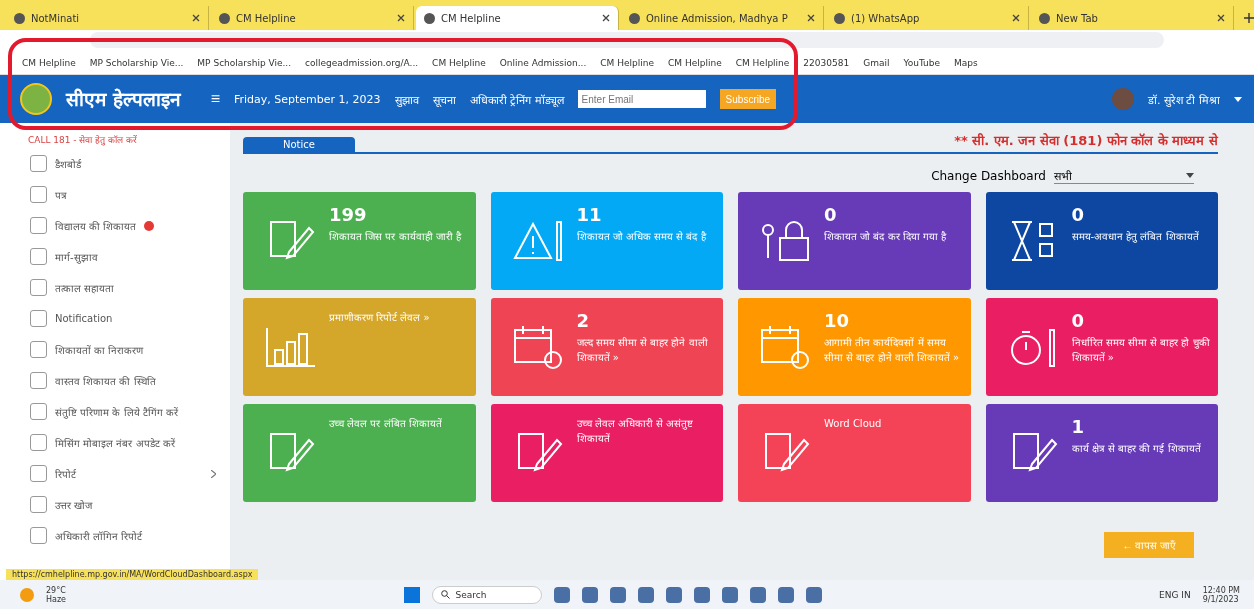  Describe the element at coordinates (606, 453) in the screenshot. I see `stat-card: उच्च लेवल अधिकारी से असंतुष्ट शिकायतें` at that location.